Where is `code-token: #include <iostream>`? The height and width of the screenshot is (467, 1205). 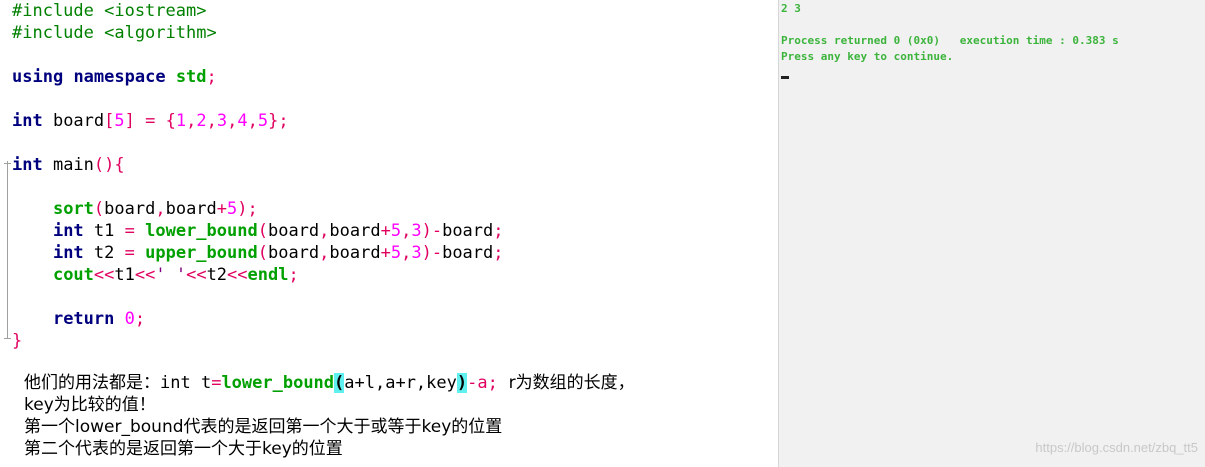
code-token: #include <iostream> is located at coordinates (109, 11).